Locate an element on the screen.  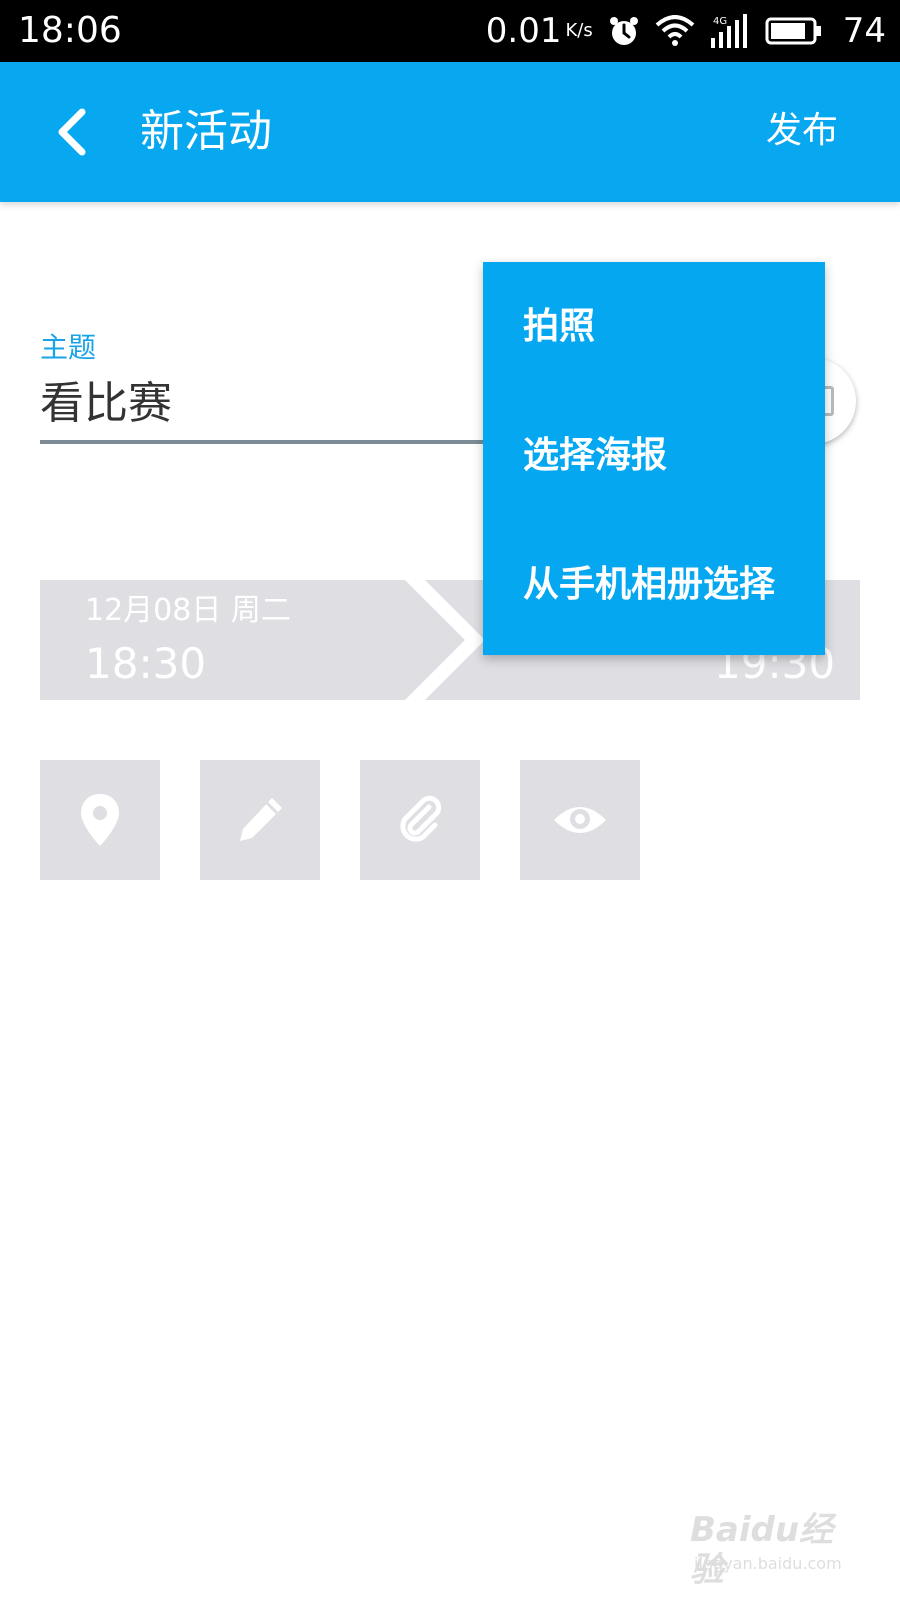
paperclip-icon is located at coordinates (421, 818).